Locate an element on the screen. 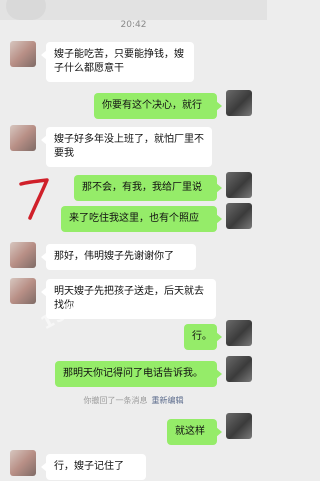 The image size is (320, 481). received-message: 行，嫂子记住了 is located at coordinates (93, 467).